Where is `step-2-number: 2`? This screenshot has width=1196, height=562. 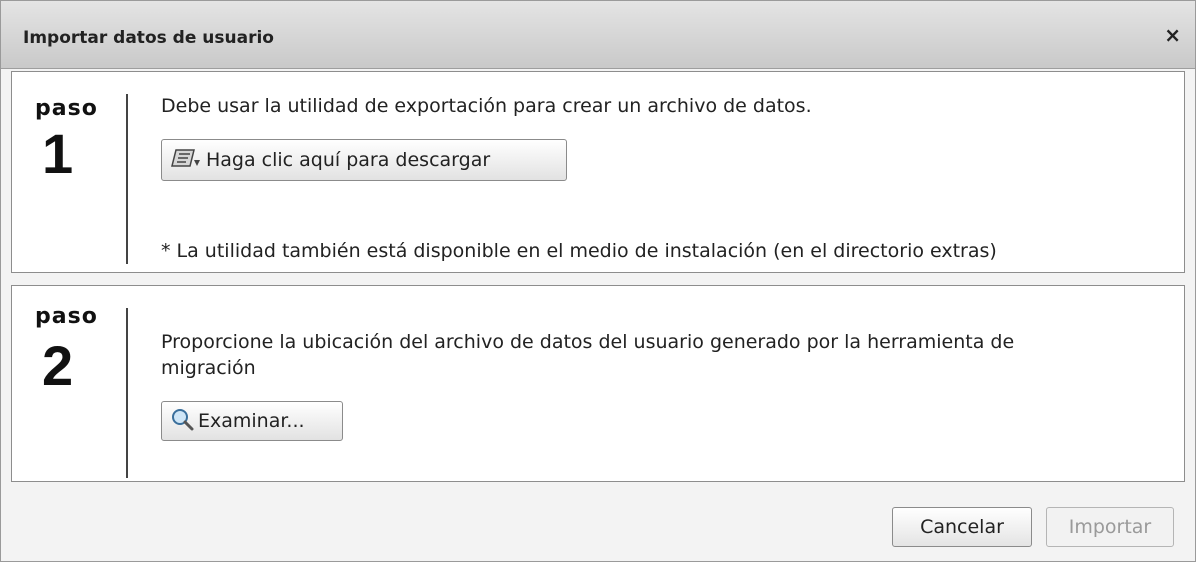 step-2-number: 2 is located at coordinates (58, 365).